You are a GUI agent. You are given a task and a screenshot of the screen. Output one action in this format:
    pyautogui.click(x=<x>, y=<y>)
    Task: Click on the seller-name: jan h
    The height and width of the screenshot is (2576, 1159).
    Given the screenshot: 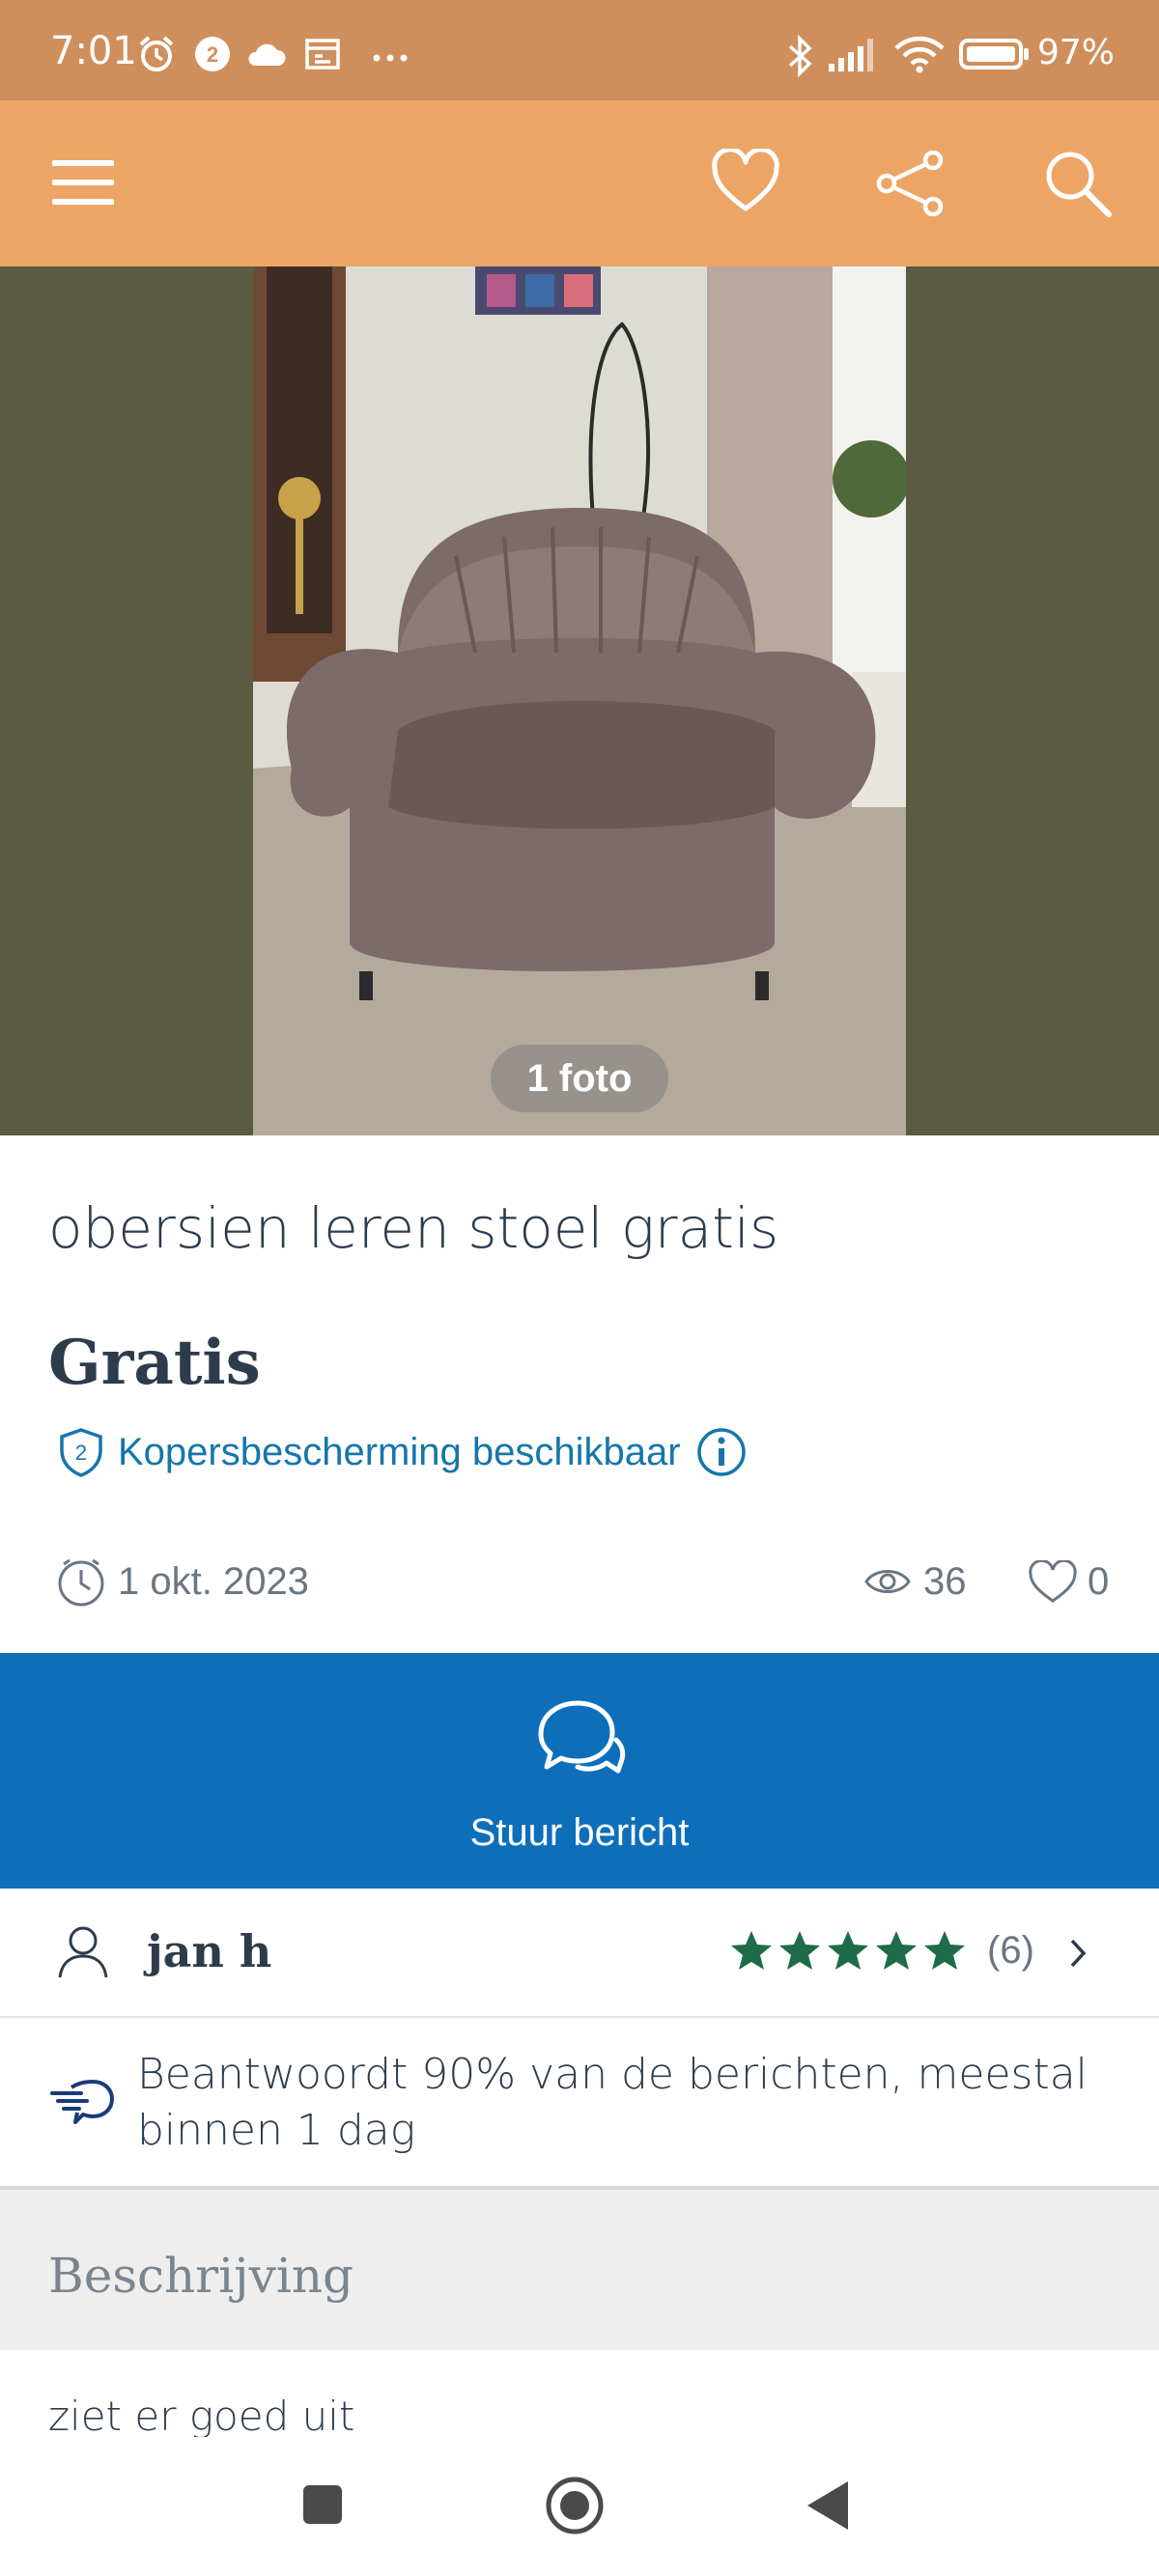 What is the action you would take?
    pyautogui.click(x=209, y=1951)
    